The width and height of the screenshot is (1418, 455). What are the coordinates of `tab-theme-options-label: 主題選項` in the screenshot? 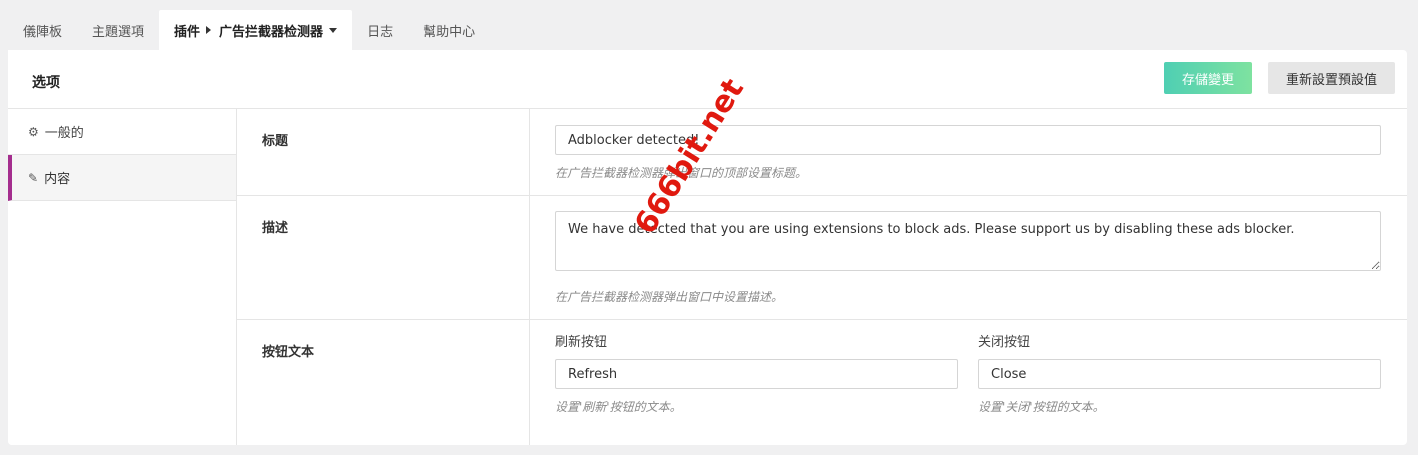 It's located at (118, 32).